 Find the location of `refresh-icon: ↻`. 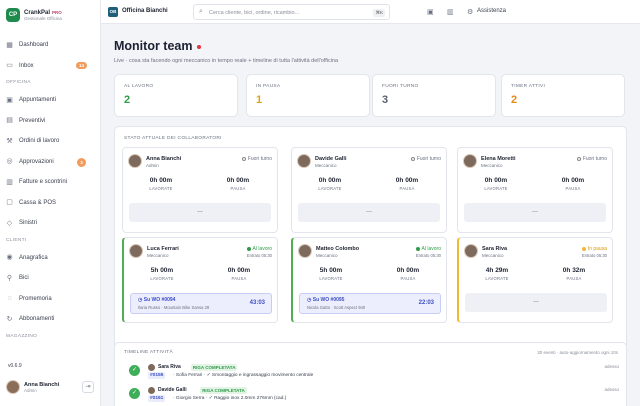

refresh-icon: ↻ is located at coordinates (9, 319).